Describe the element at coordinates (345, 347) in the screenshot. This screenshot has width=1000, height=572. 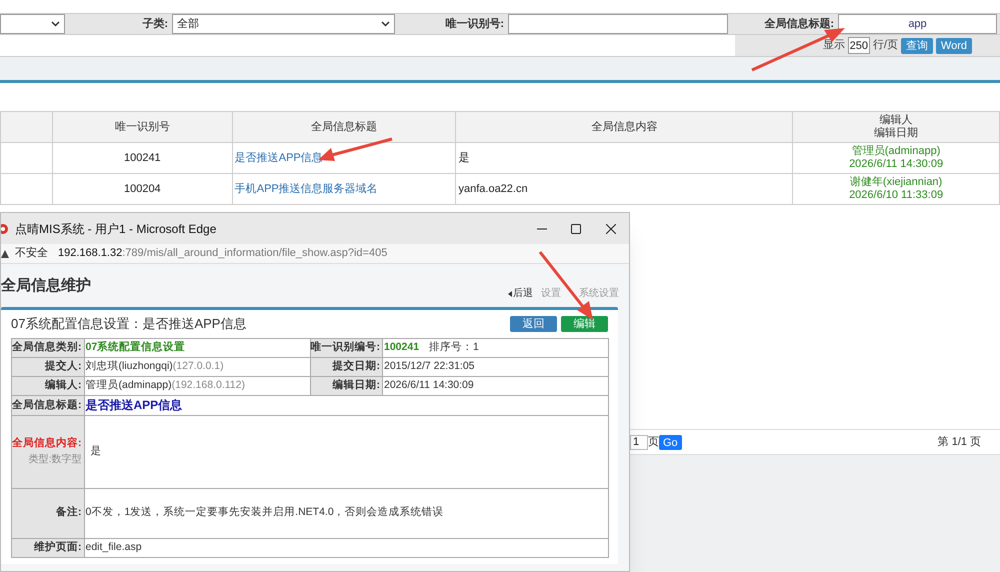
I see `field-label: 唯一识别编号:` at that location.